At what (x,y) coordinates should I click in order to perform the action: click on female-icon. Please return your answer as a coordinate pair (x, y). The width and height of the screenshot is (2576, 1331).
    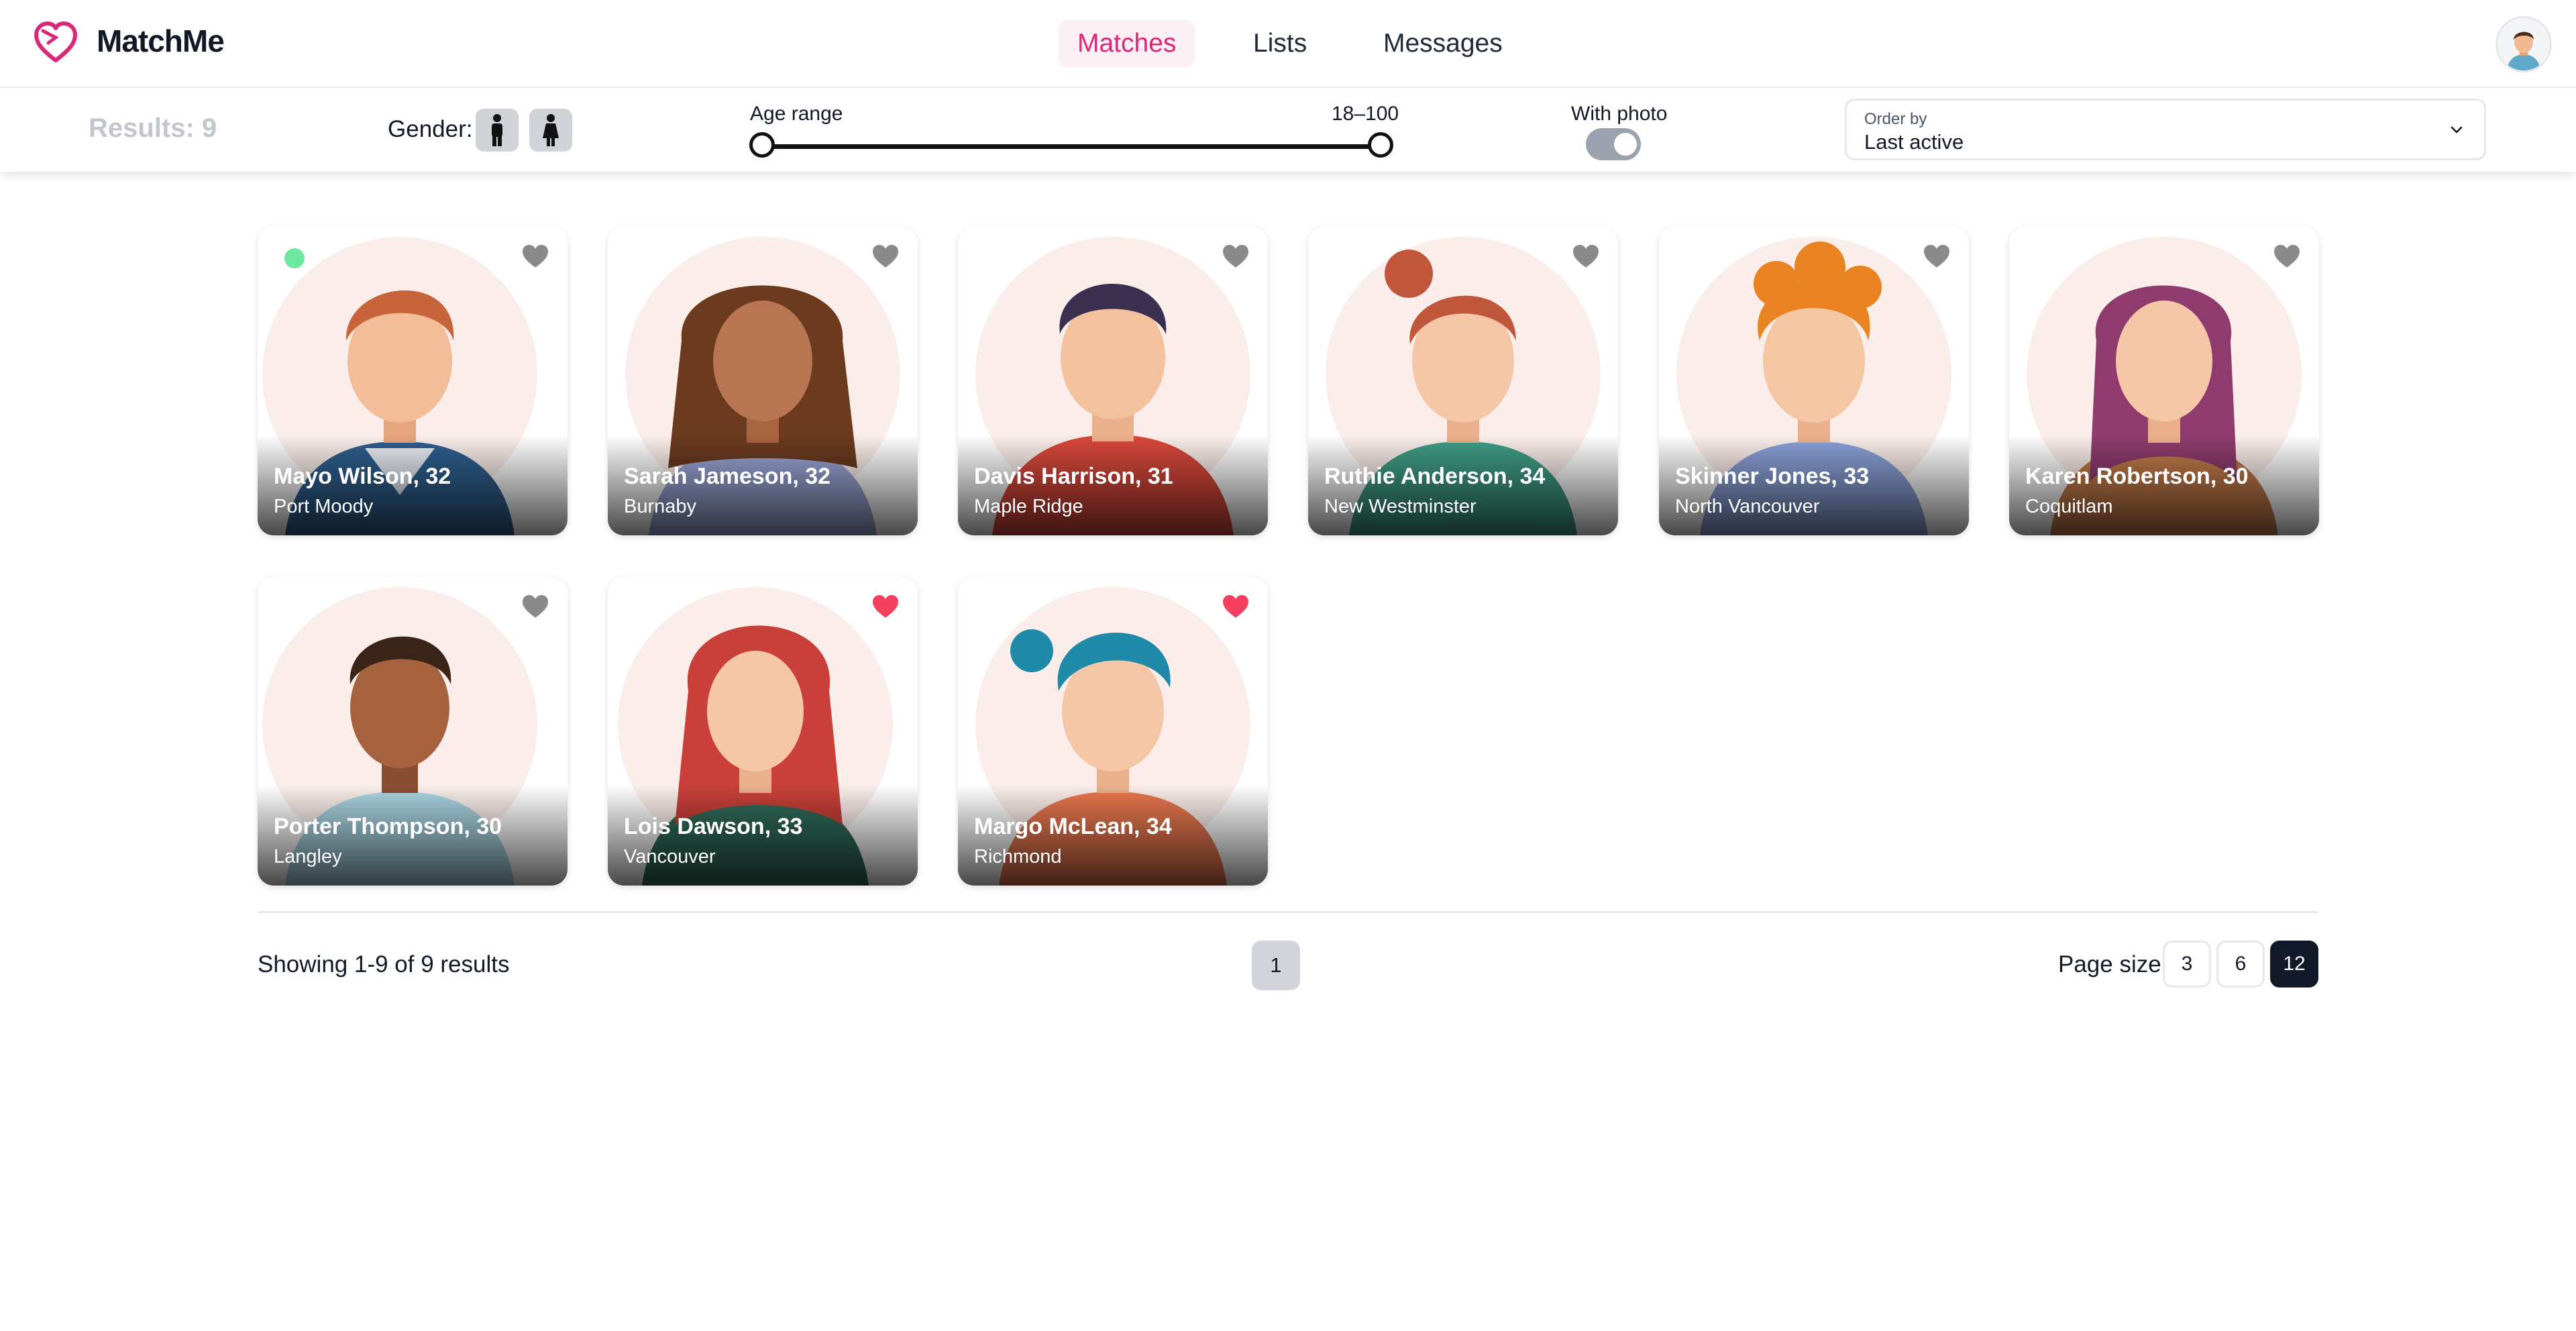
    Looking at the image, I should click on (551, 130).